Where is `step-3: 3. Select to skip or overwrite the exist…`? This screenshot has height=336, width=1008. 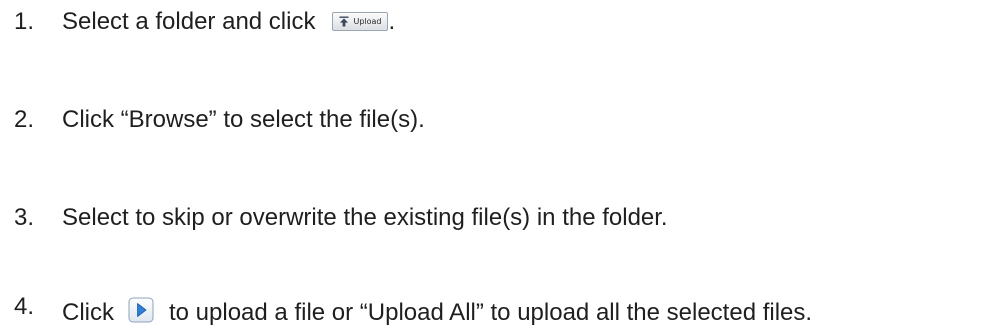
step-3: 3. Select to skip or overwrite the exist… is located at coordinates (341, 218).